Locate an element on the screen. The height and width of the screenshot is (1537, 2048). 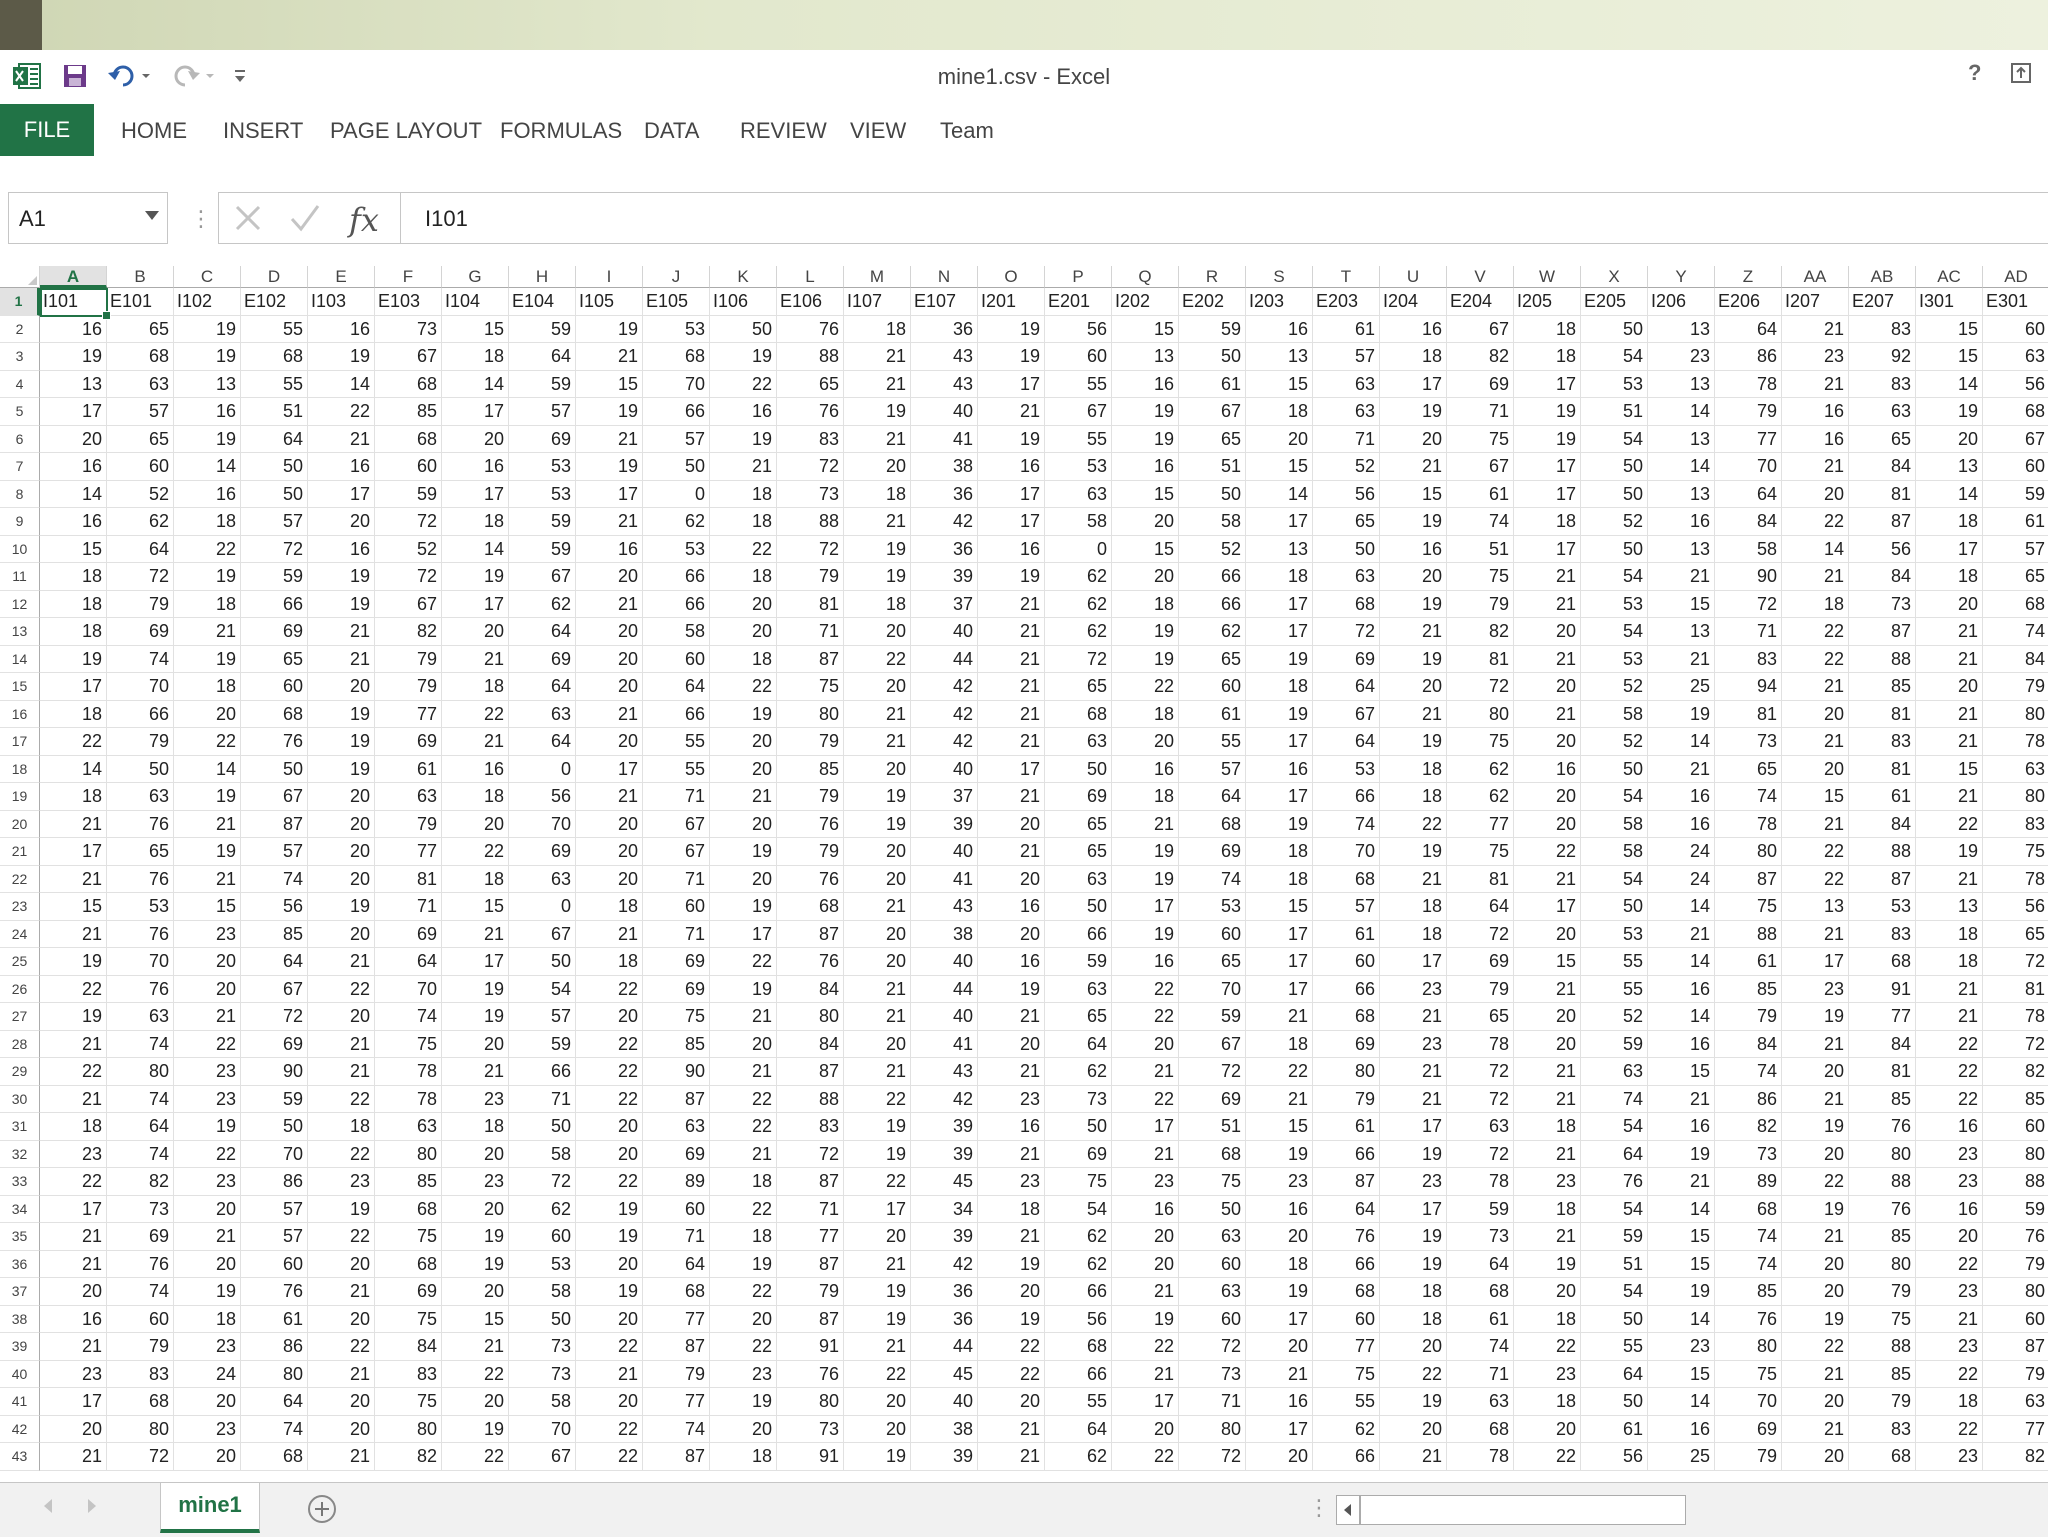
cell-g26: 19 is located at coordinates (475, 989).